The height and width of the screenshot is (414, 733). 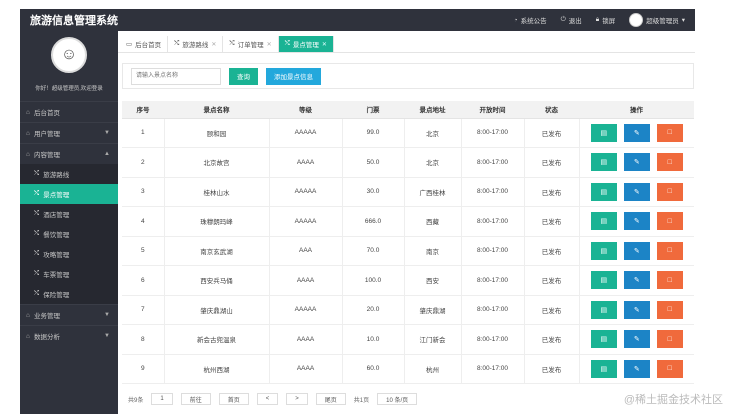 I want to click on sidebar-subitem-hotels: ⤭ 酒店管理, so click(x=69, y=214).